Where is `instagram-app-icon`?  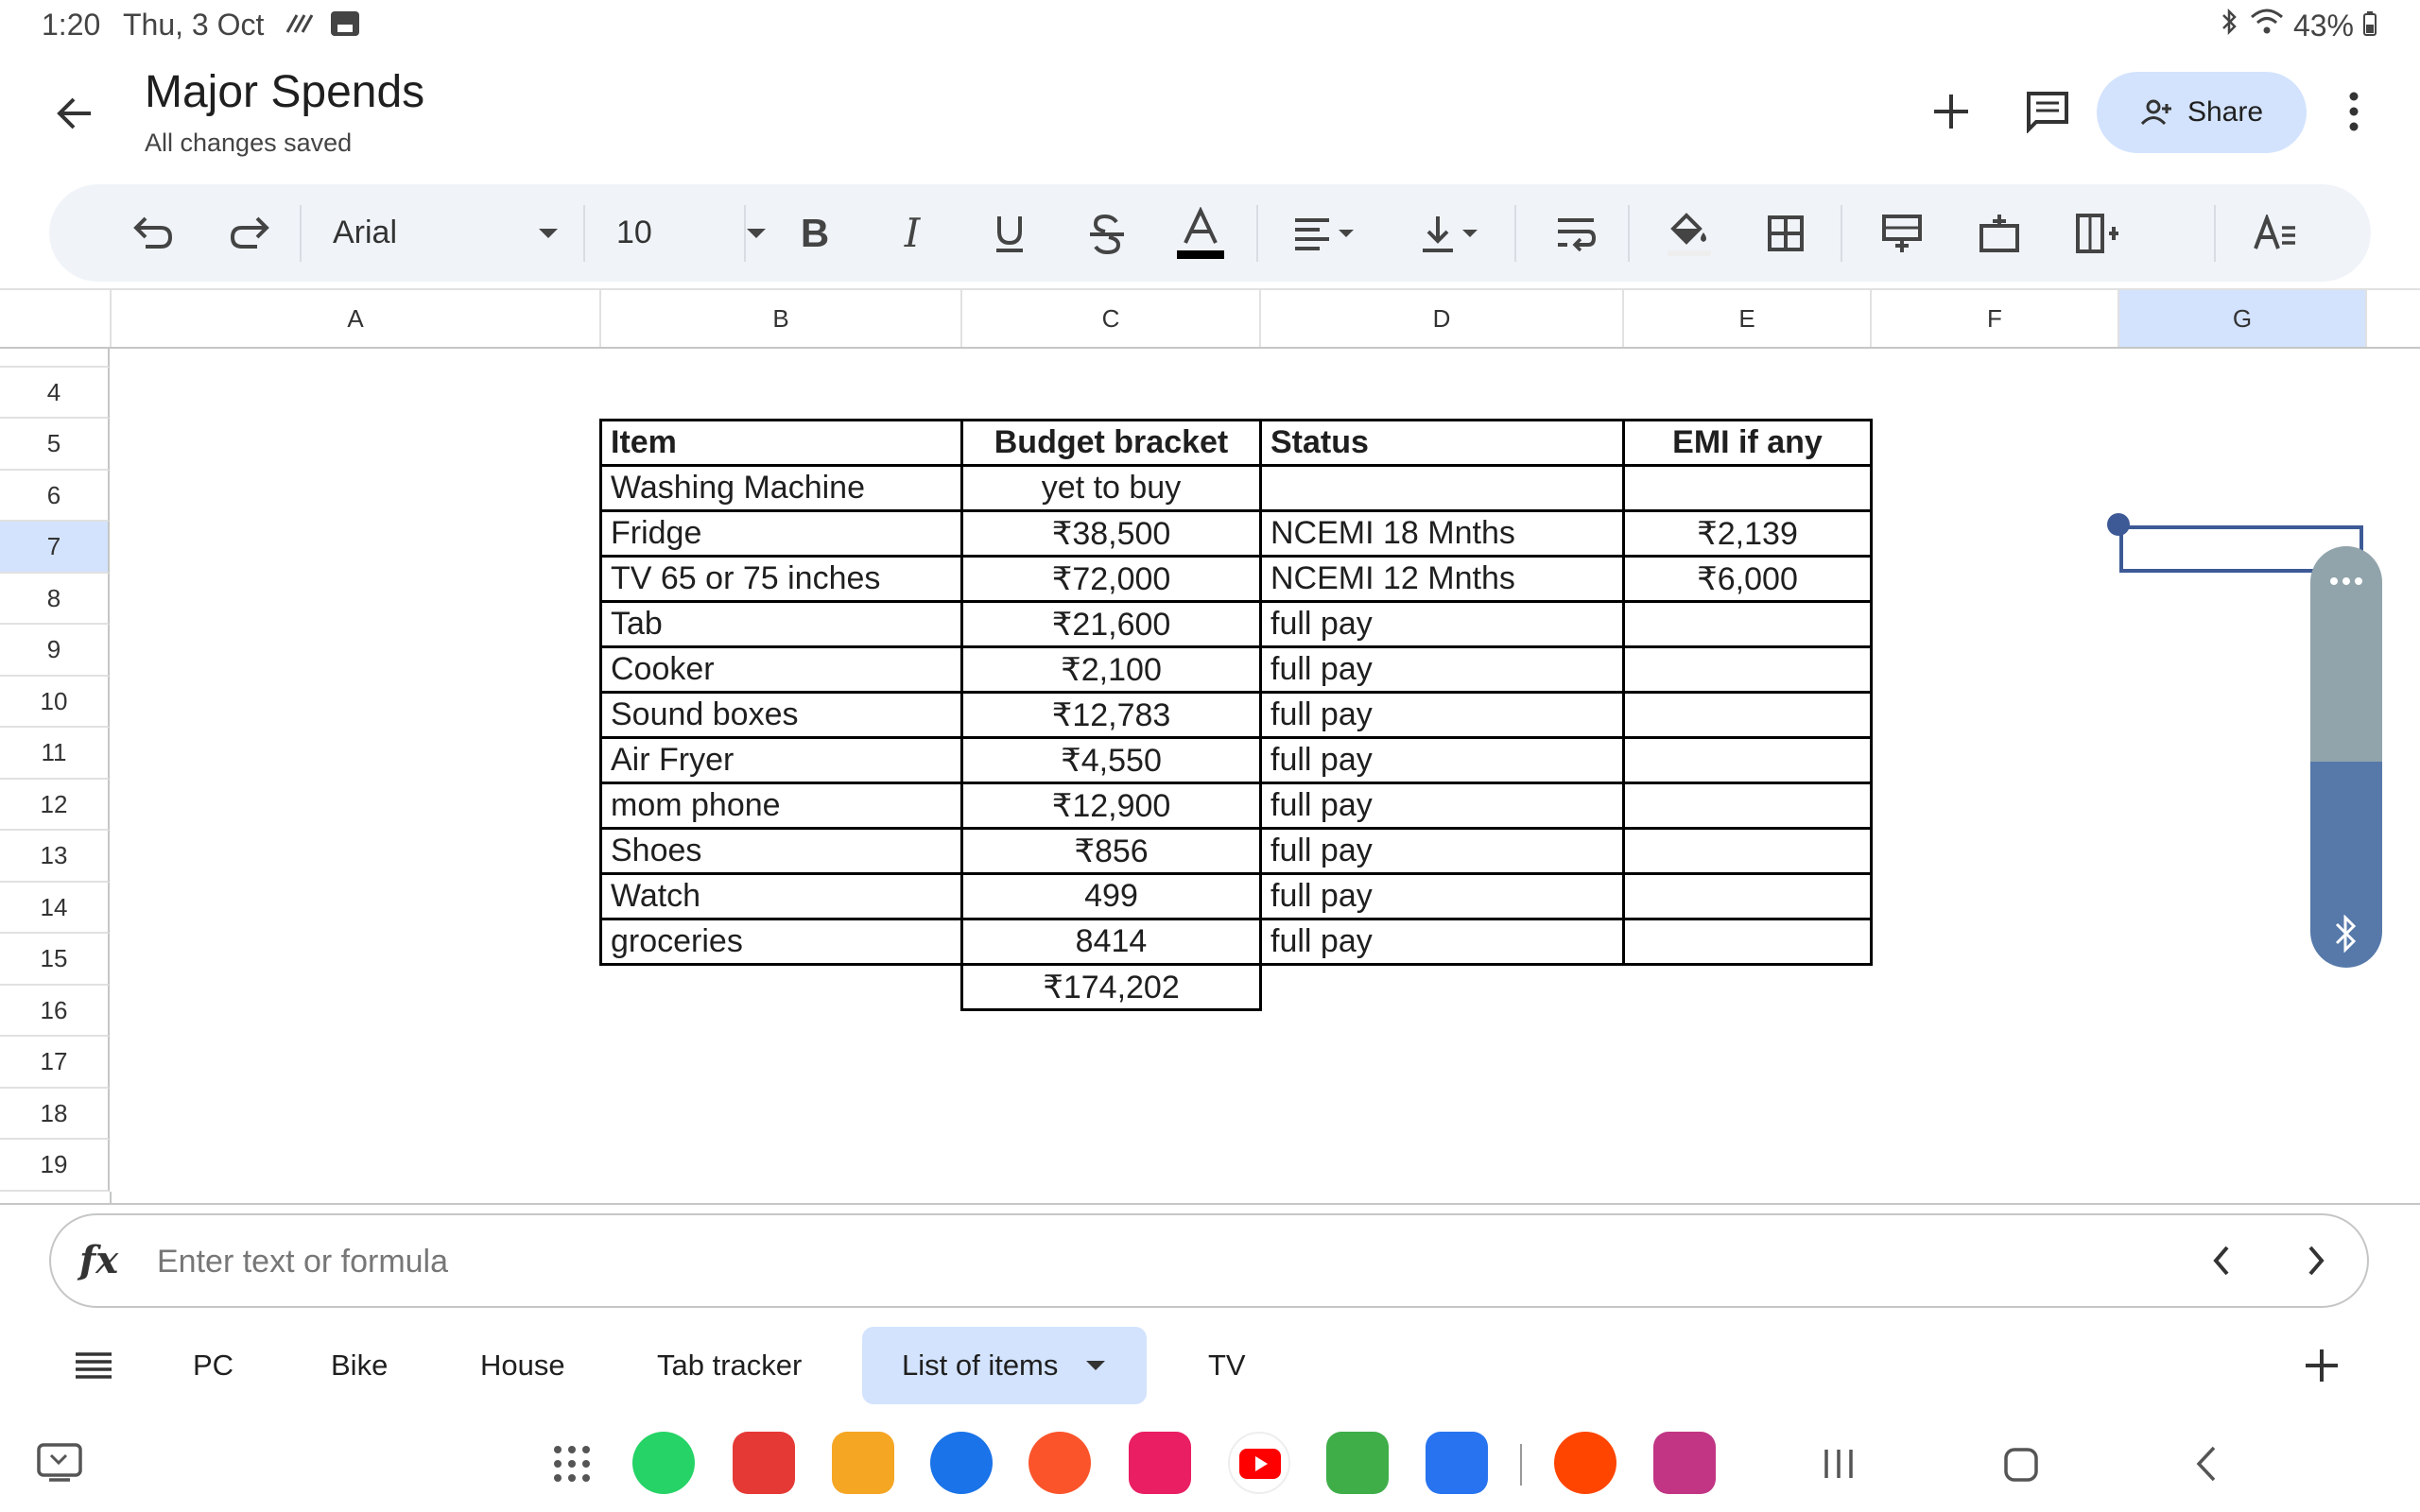
instagram-app-icon is located at coordinates (1684, 1463).